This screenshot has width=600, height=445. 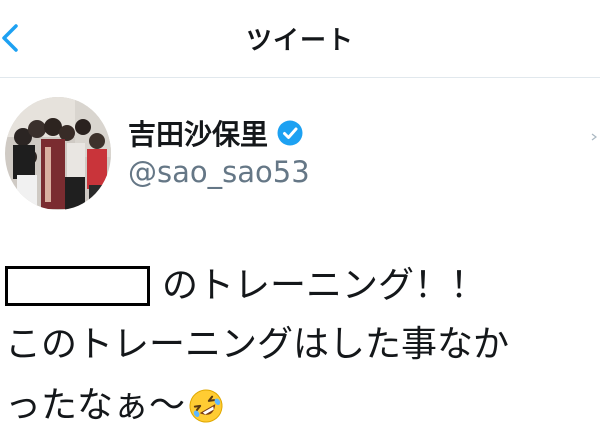 I want to click on author-display-name: 吉田沙保里, so click(x=216, y=133).